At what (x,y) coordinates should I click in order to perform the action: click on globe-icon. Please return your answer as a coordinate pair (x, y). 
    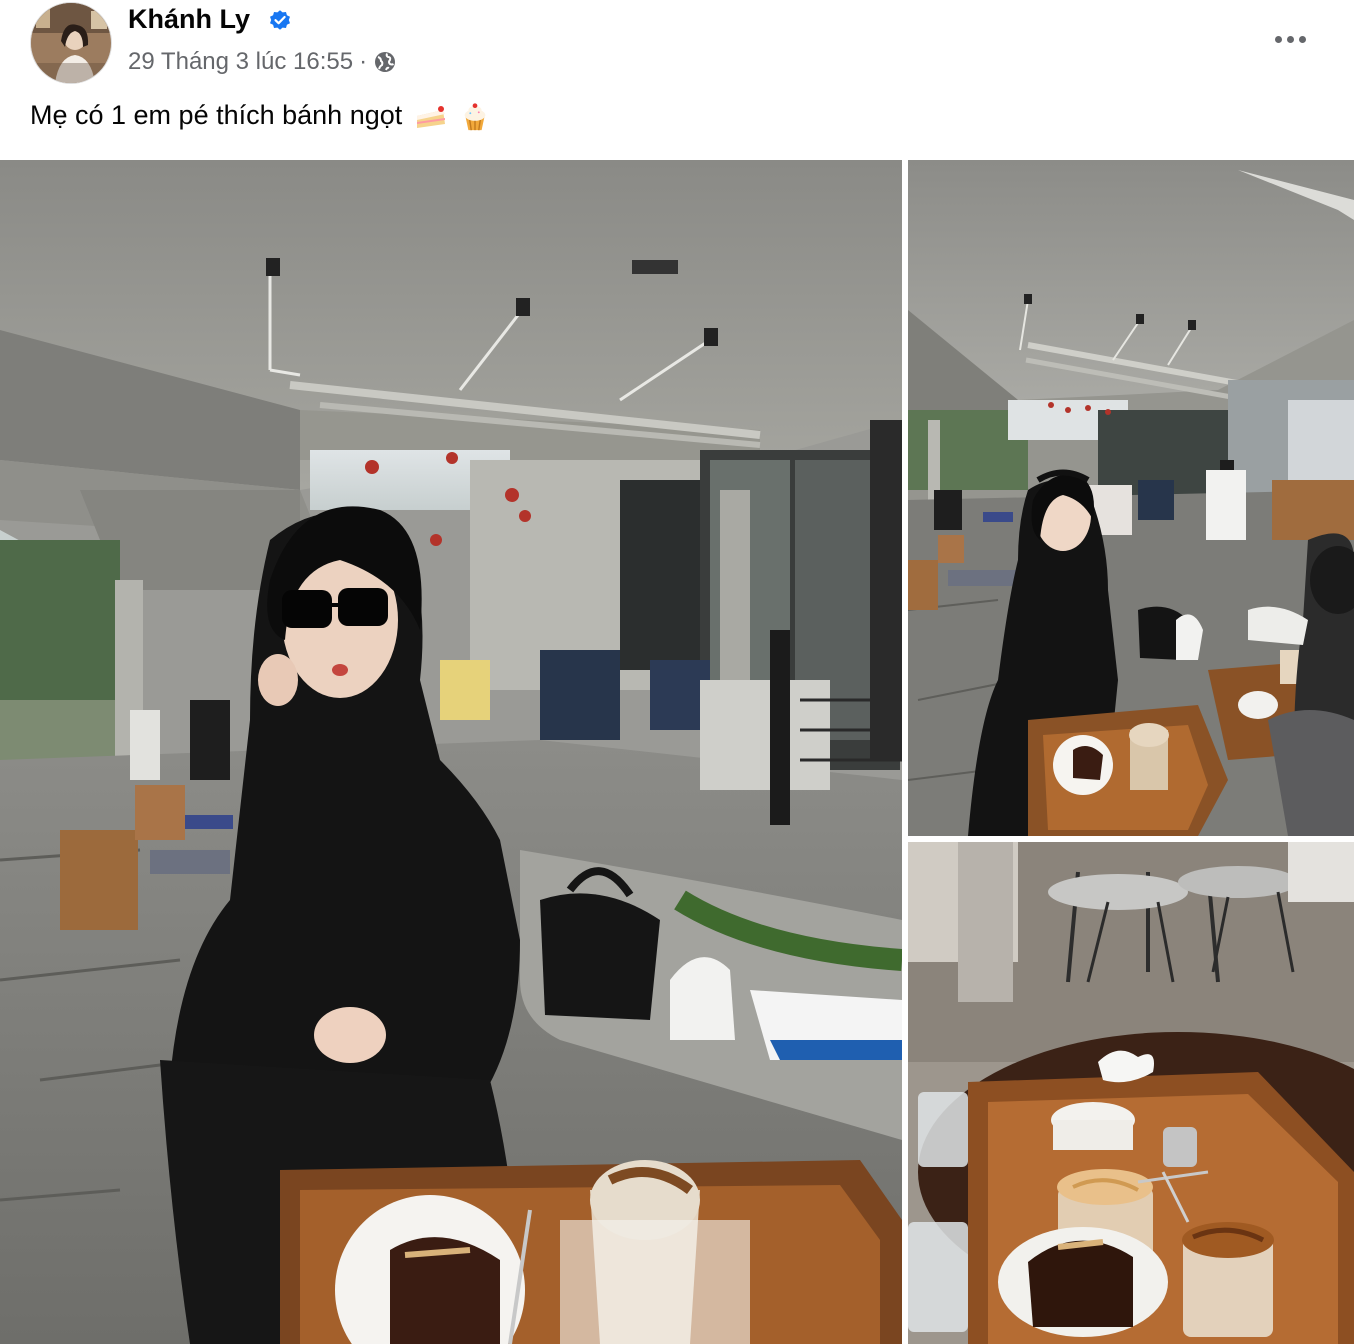
    Looking at the image, I should click on (385, 62).